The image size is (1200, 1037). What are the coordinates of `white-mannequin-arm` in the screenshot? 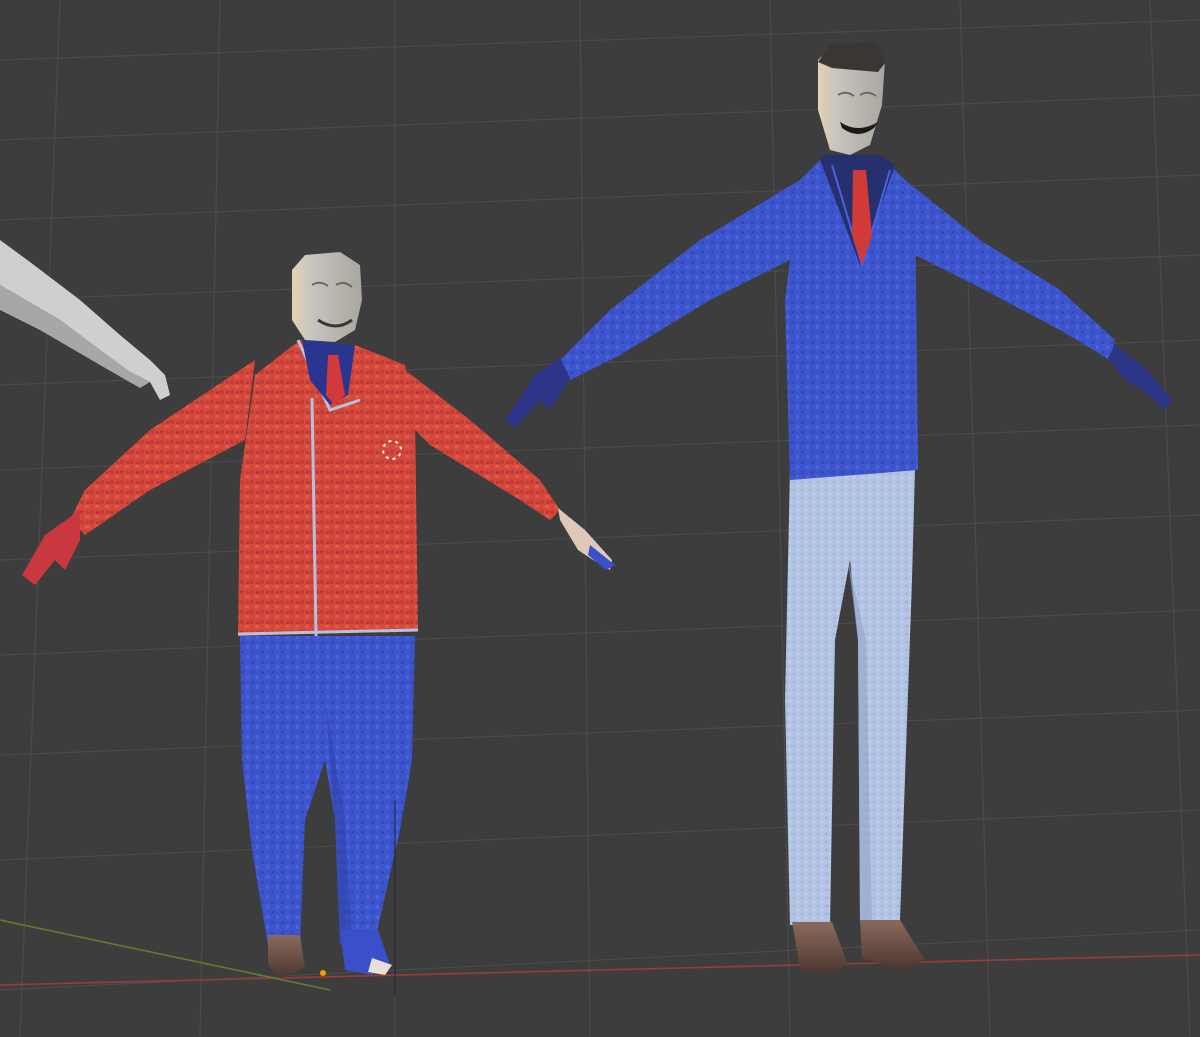 It's located at (85, 320).